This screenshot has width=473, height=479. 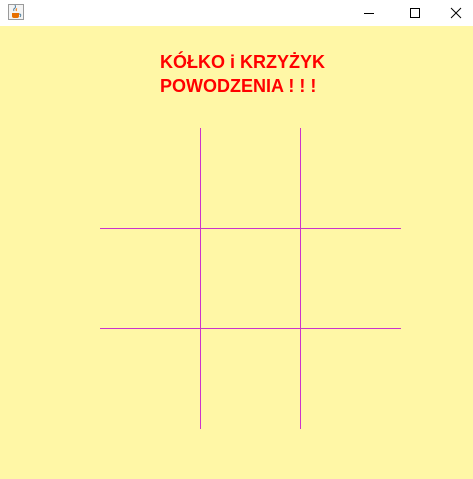 I want to click on close-icon, so click(x=455, y=13).